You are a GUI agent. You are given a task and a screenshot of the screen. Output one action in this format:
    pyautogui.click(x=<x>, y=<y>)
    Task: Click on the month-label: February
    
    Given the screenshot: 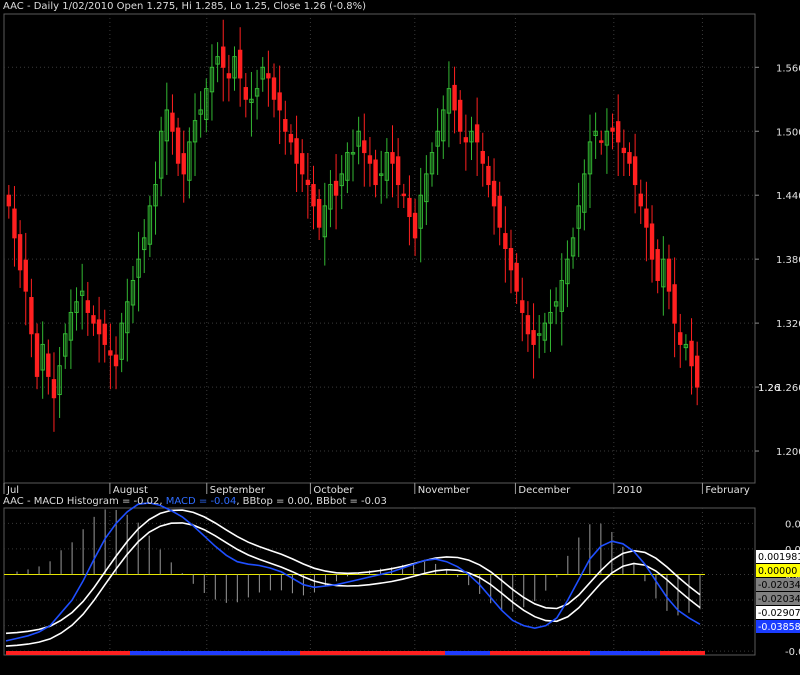 What is the action you would take?
    pyautogui.click(x=727, y=490)
    